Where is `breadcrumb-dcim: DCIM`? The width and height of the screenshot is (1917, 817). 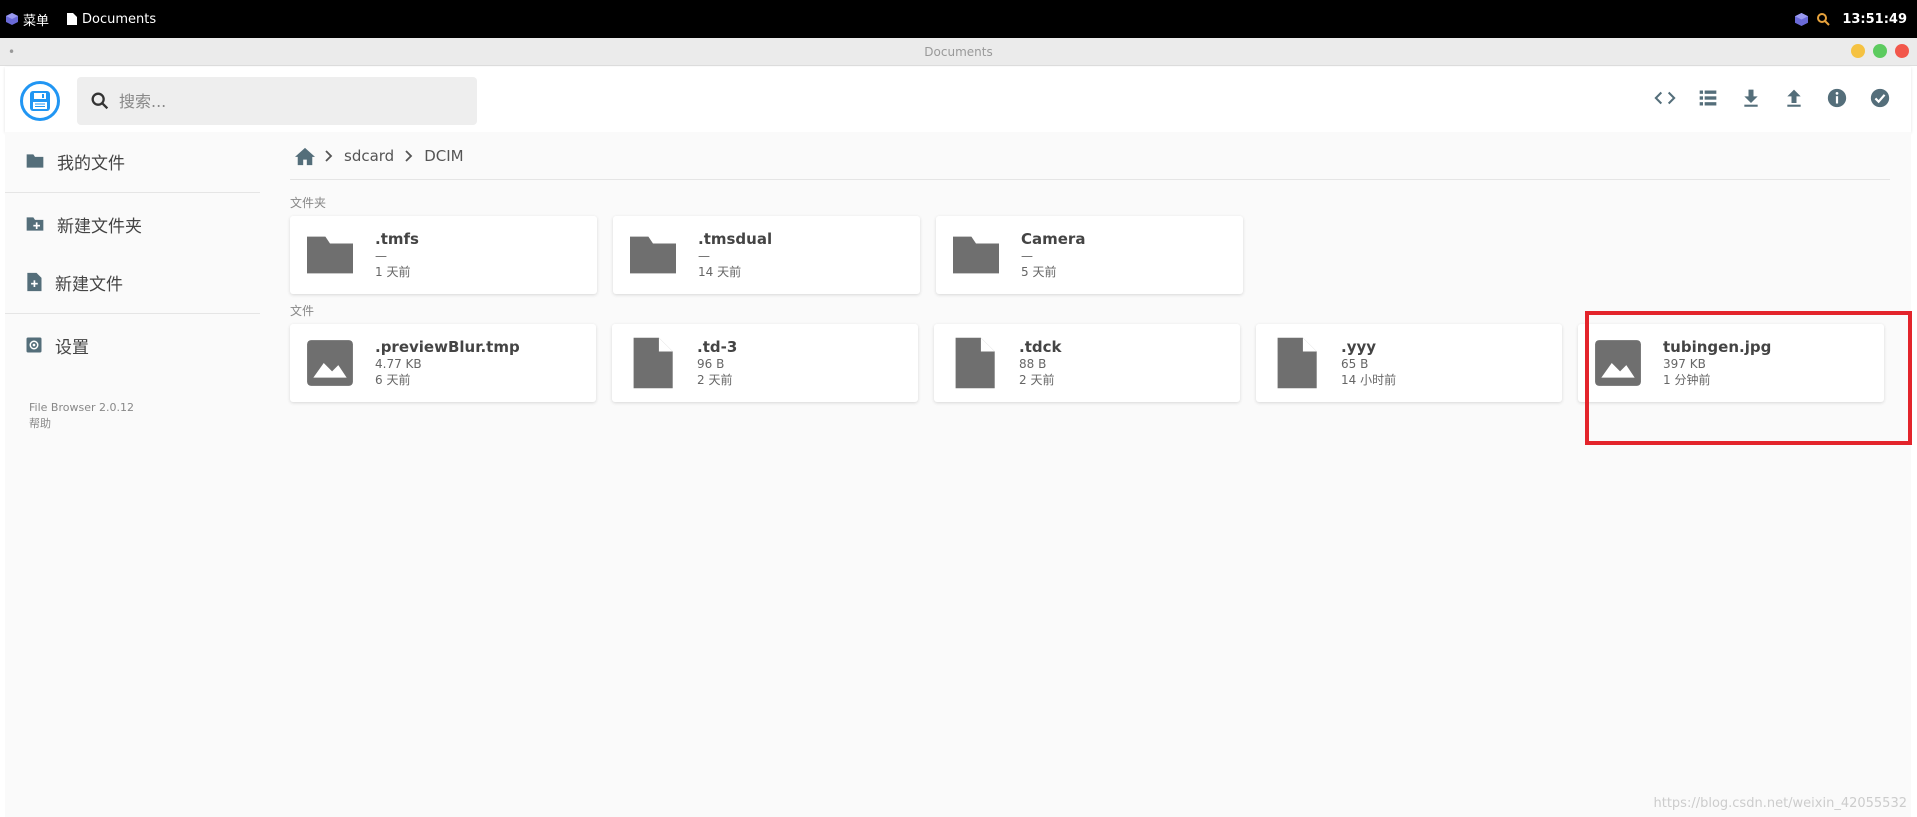 breadcrumb-dcim: DCIM is located at coordinates (443, 156).